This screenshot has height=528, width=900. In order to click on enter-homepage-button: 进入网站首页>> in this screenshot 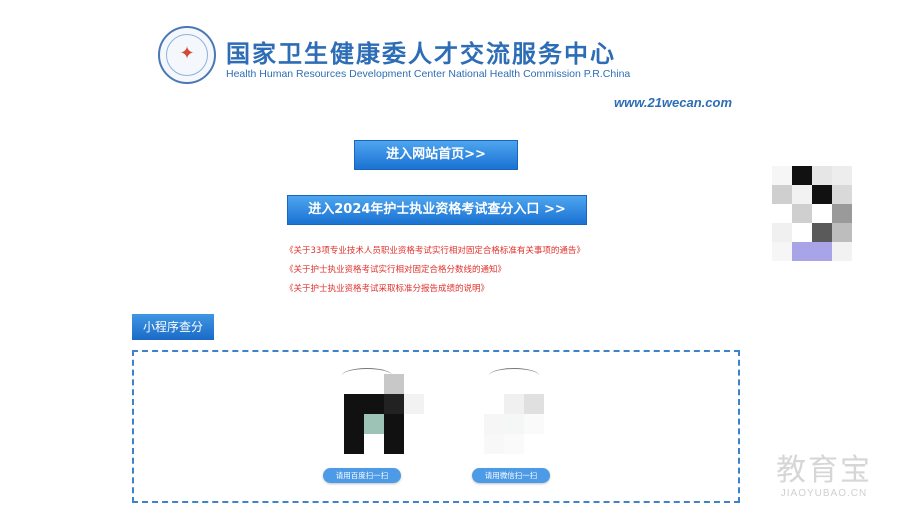, I will do `click(436, 155)`.